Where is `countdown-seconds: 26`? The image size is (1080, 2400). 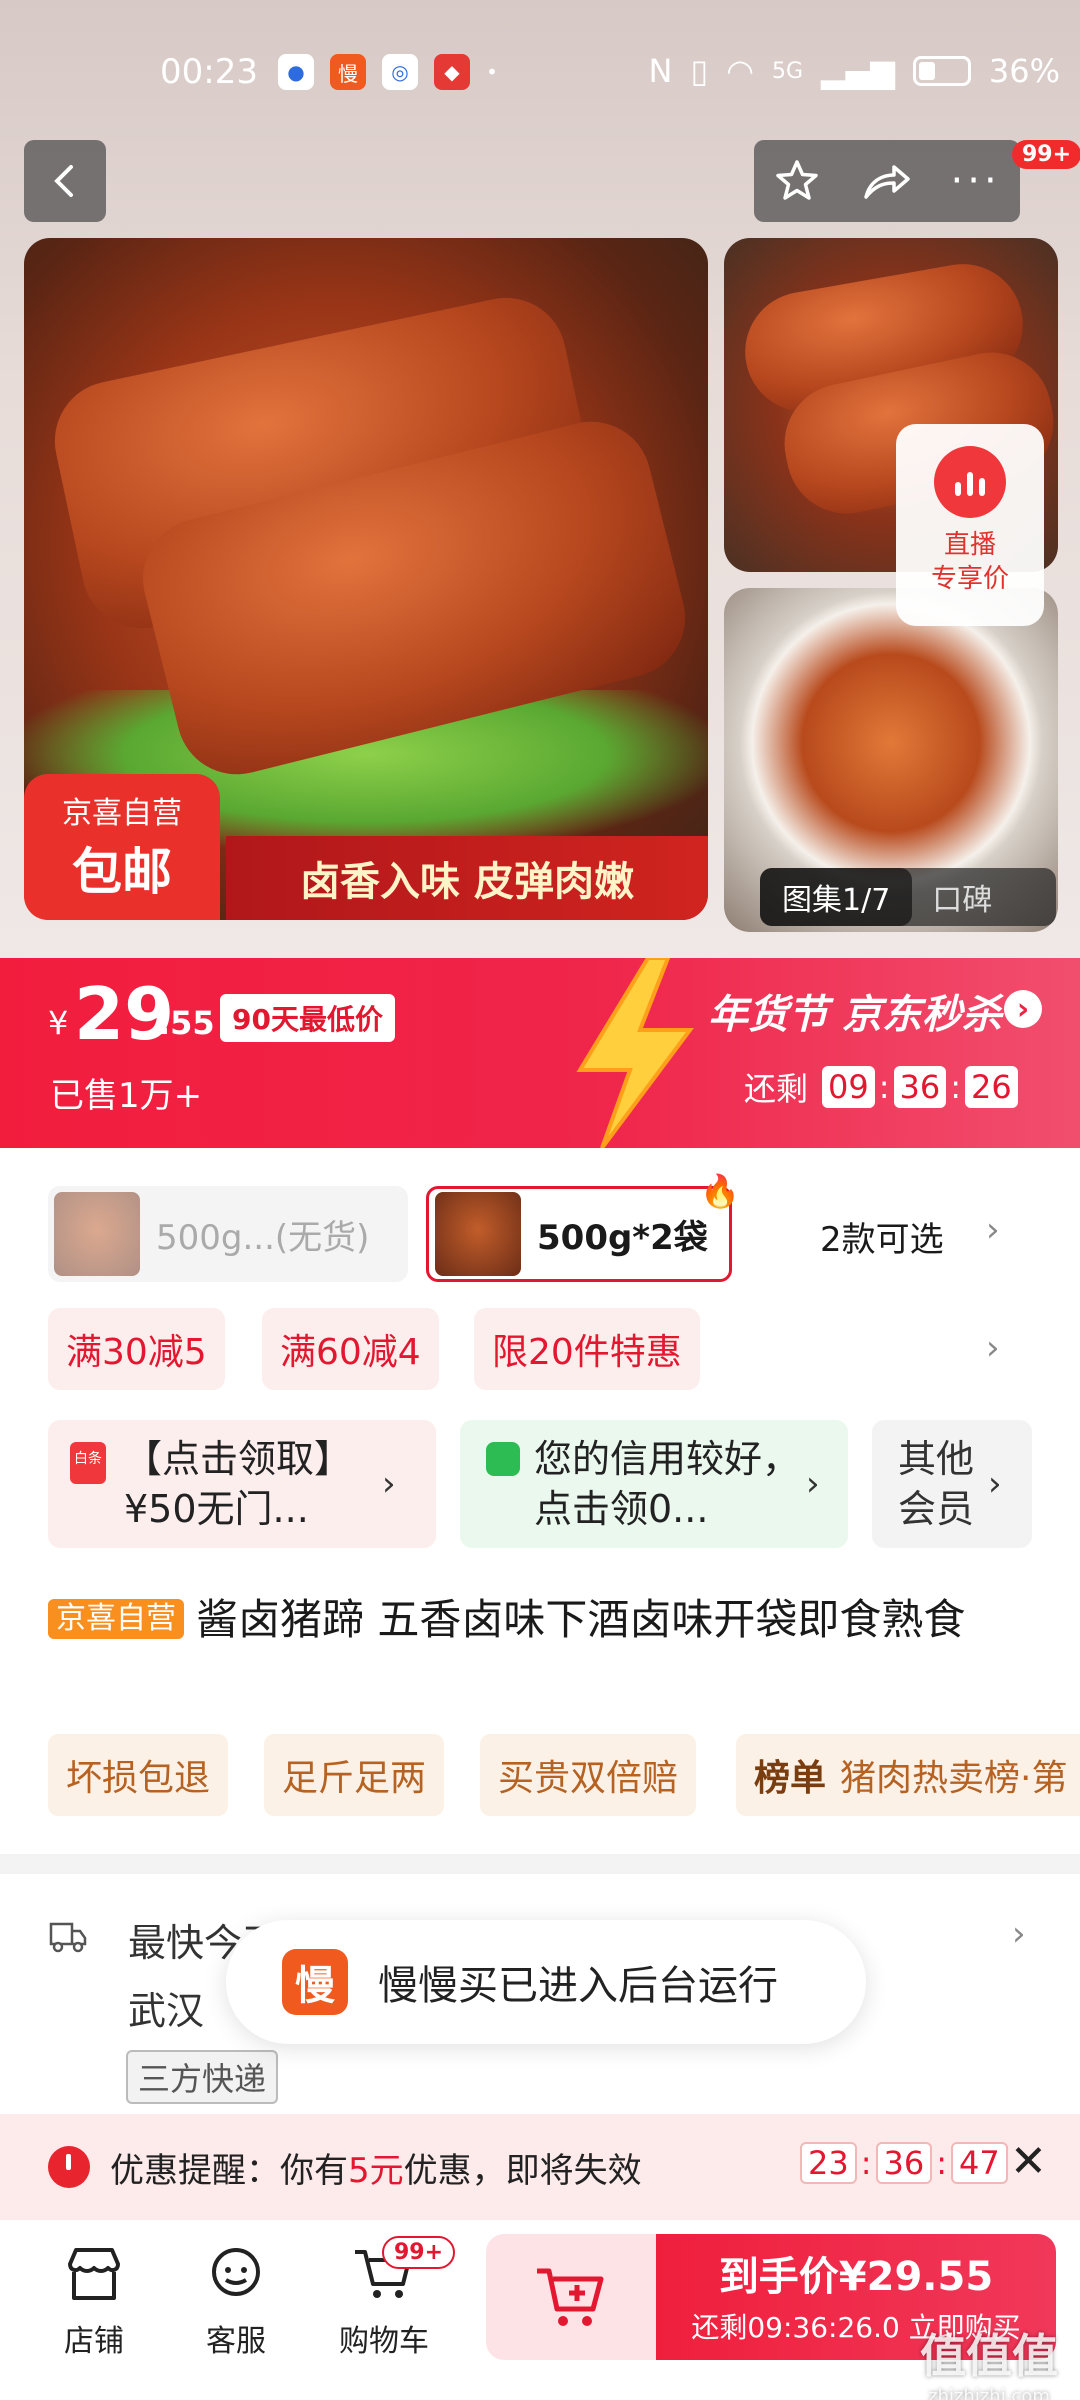
countdown-seconds: 26 is located at coordinates (991, 1087).